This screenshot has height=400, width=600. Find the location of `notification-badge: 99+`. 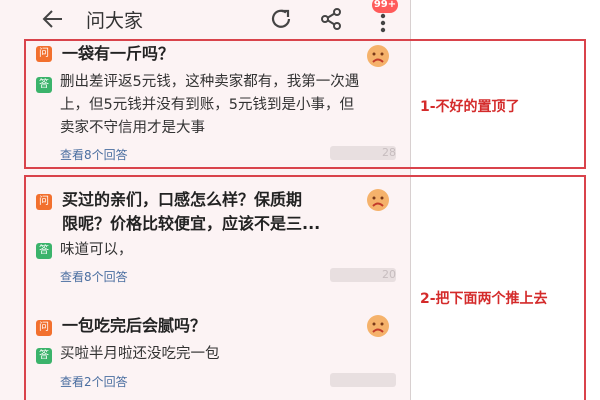

notification-badge: 99+ is located at coordinates (385, 6).